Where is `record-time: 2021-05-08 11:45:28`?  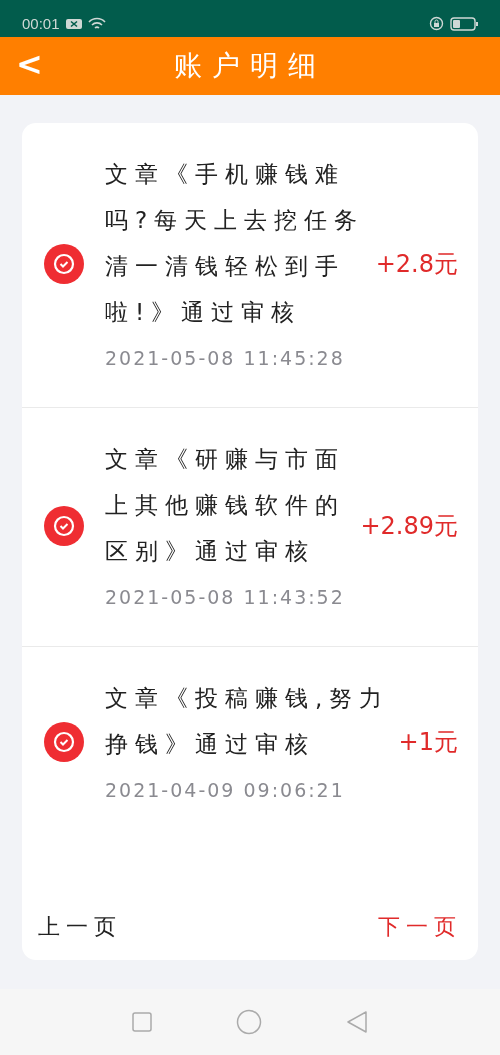 record-time: 2021-05-08 11:45:28 is located at coordinates (225, 358).